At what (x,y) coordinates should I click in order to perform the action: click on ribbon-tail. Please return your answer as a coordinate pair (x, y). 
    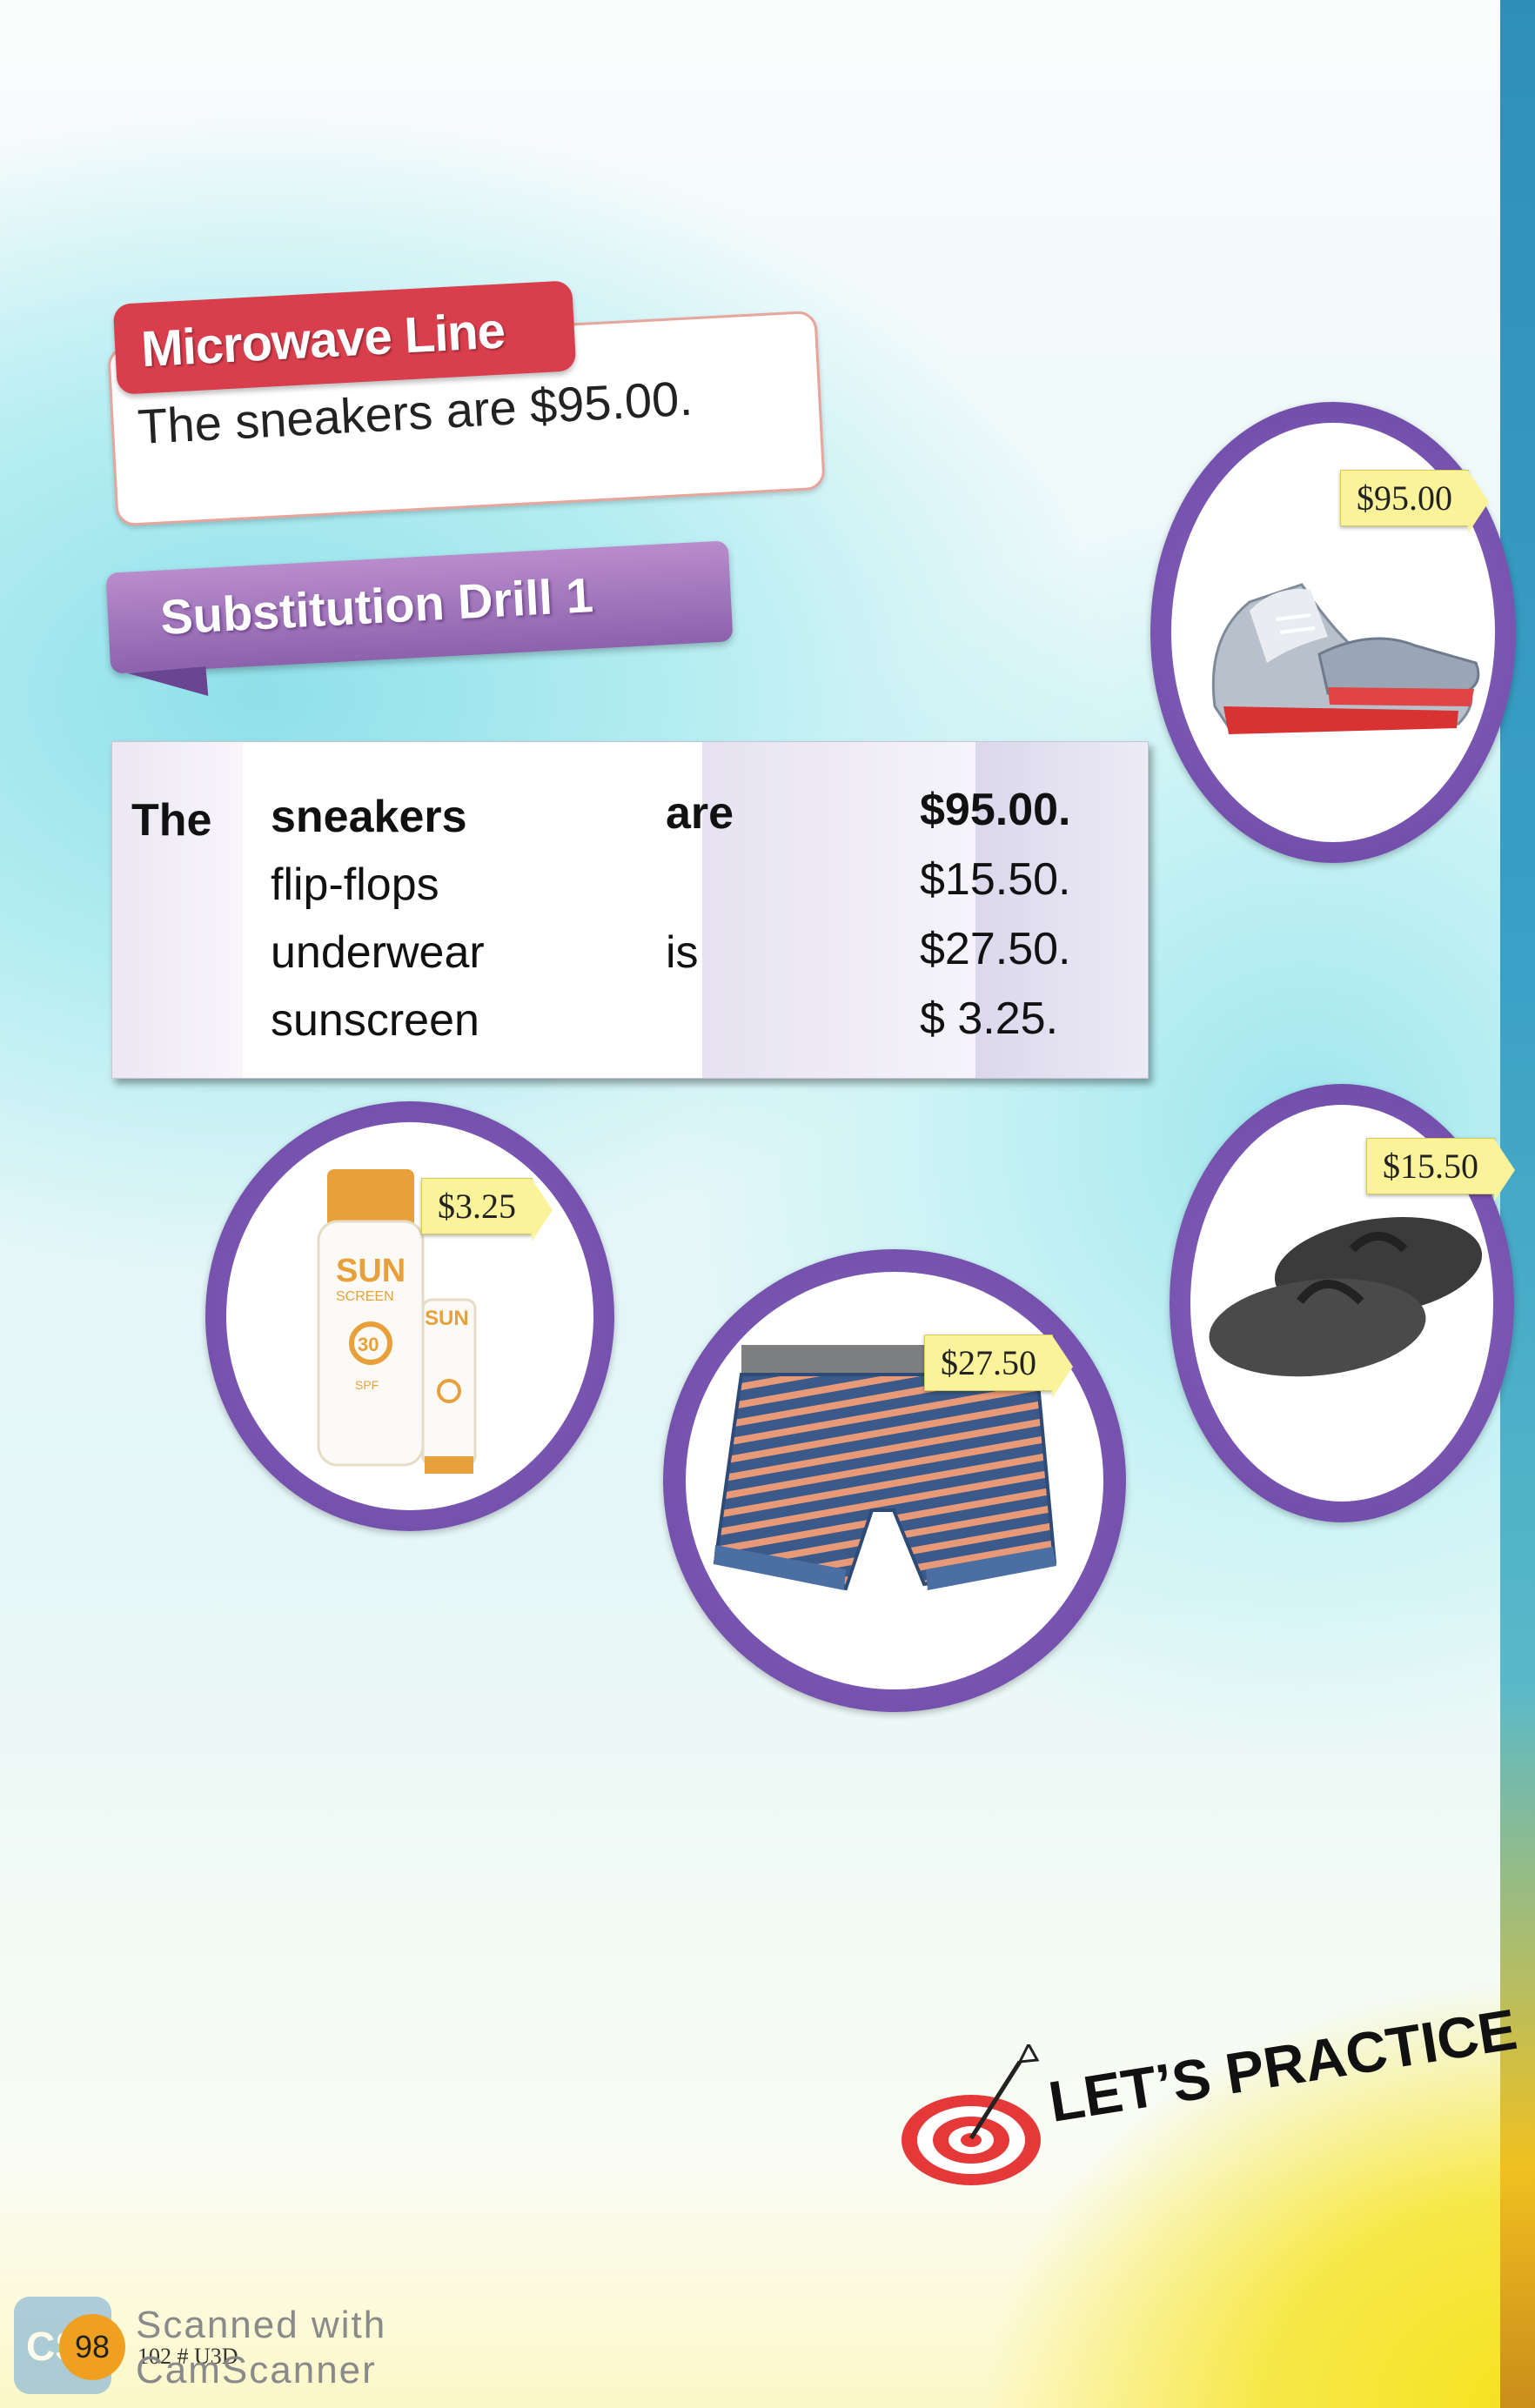
    Looking at the image, I should click on (168, 685).